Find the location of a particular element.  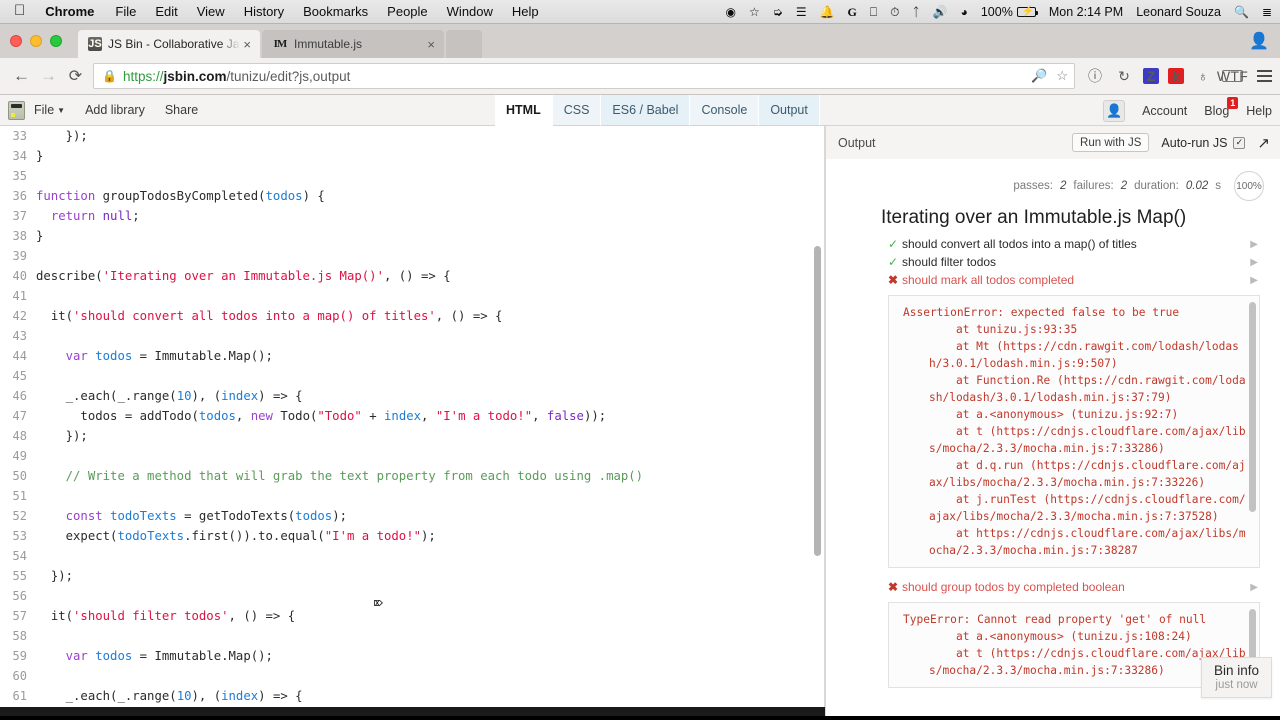

tab-html: HTML is located at coordinates (524, 110).